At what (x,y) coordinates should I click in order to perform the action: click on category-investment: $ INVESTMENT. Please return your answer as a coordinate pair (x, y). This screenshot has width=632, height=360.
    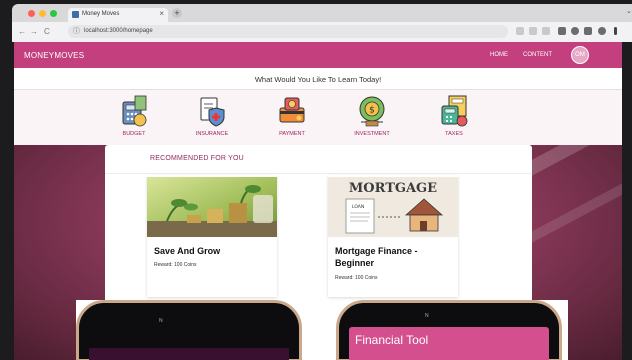
    Looking at the image, I should click on (372, 118).